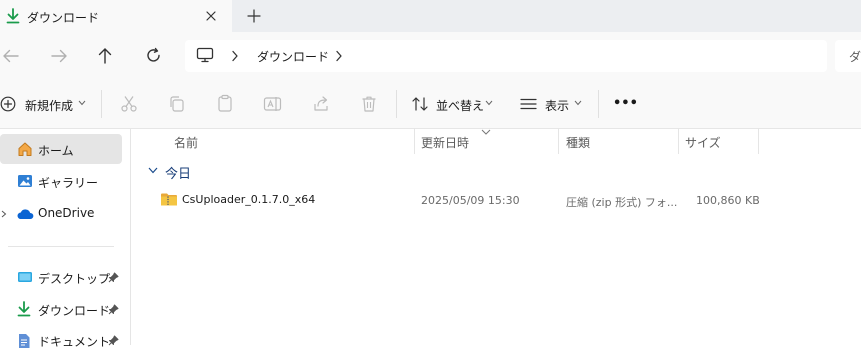 This screenshot has height=350, width=861. I want to click on file-size: 100,860 KB, so click(728, 200).